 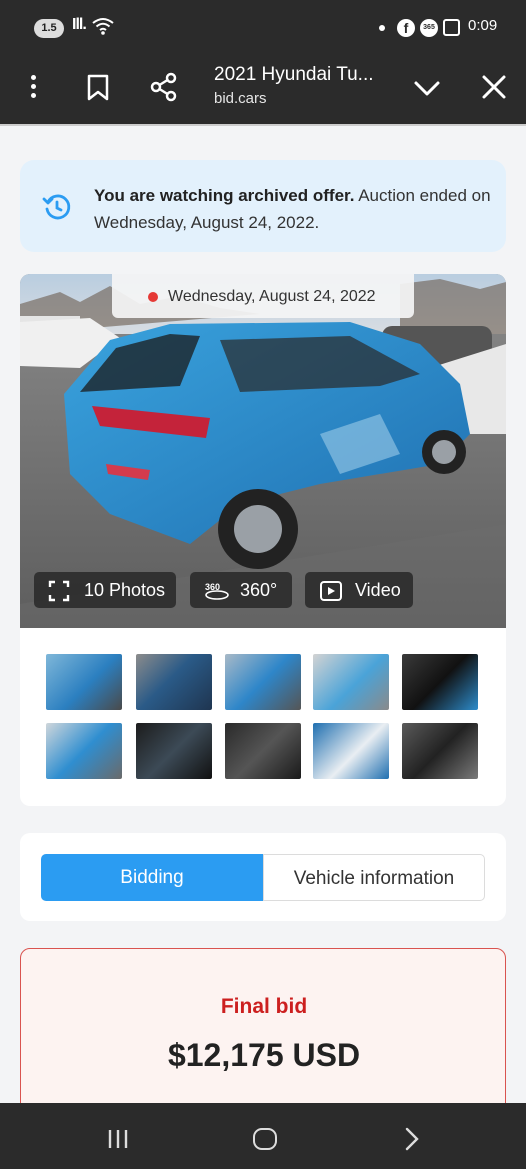 I want to click on notice-bold: You are watching archived offer., so click(x=224, y=195).